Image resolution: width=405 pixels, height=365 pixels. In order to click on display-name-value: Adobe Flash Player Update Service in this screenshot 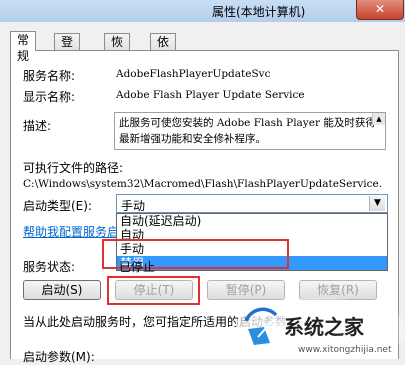, I will do `click(210, 95)`.